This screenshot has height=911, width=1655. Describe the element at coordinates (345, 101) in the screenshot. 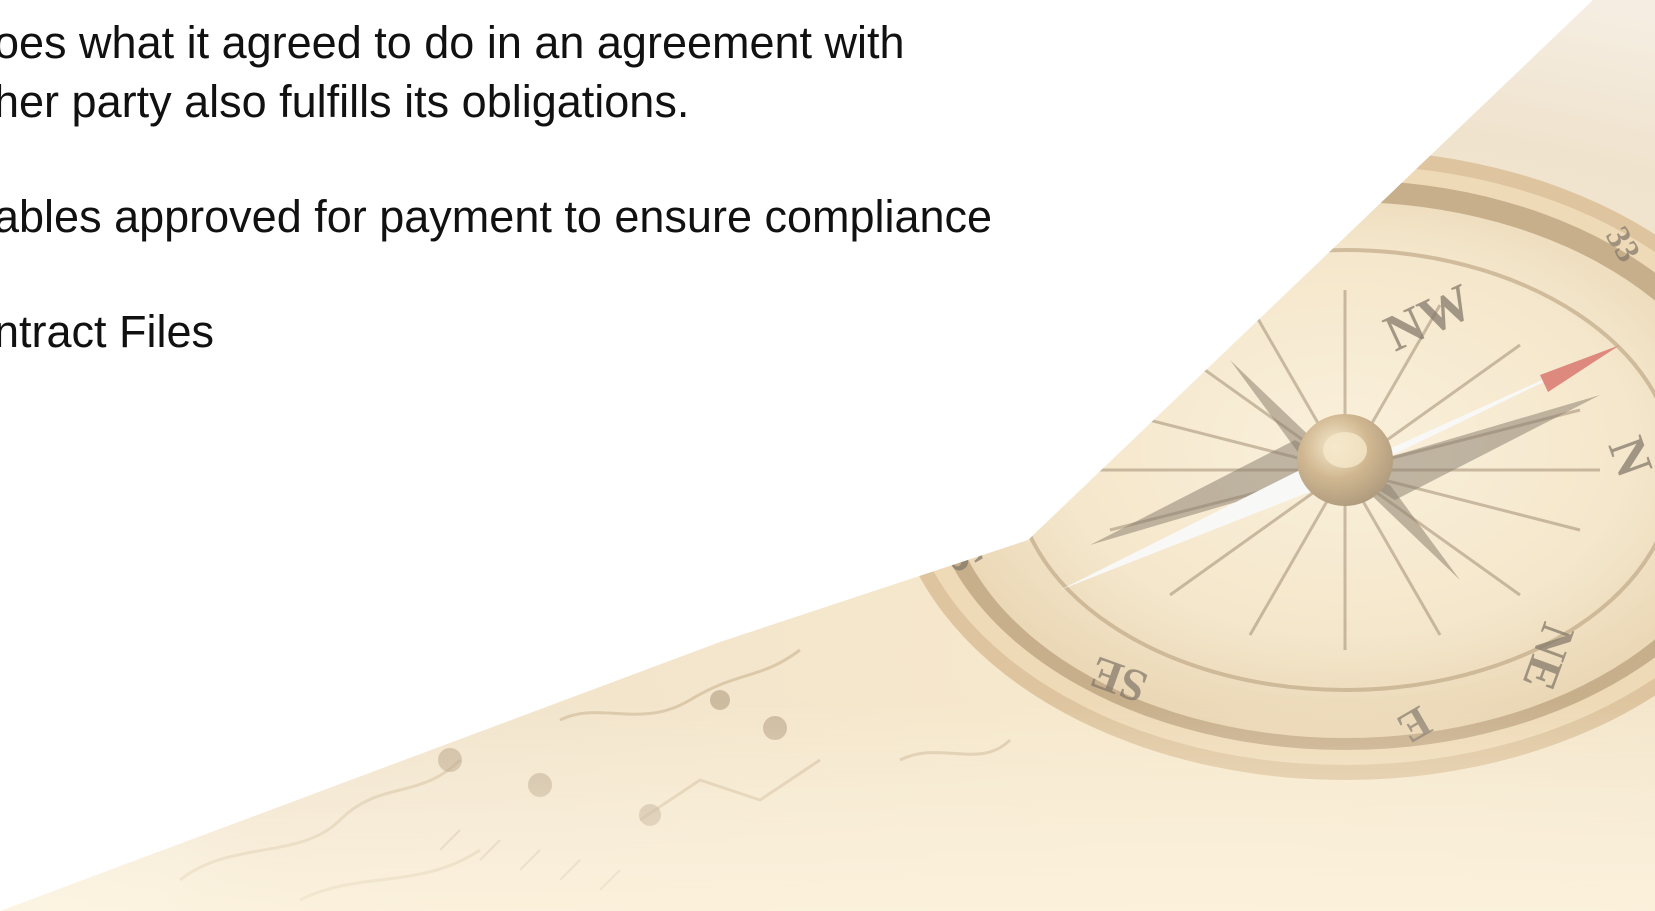

I see `body-line-2: her party also fulfills its obligations.` at that location.